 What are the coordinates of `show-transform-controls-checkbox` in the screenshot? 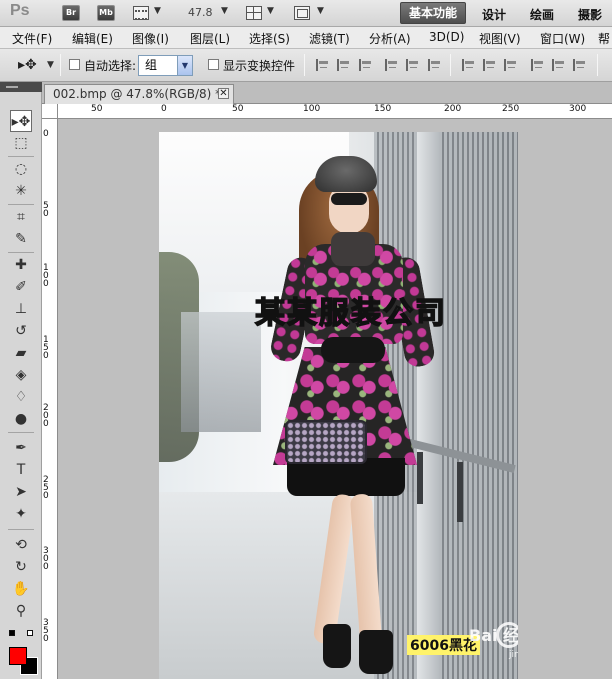 It's located at (213, 64).